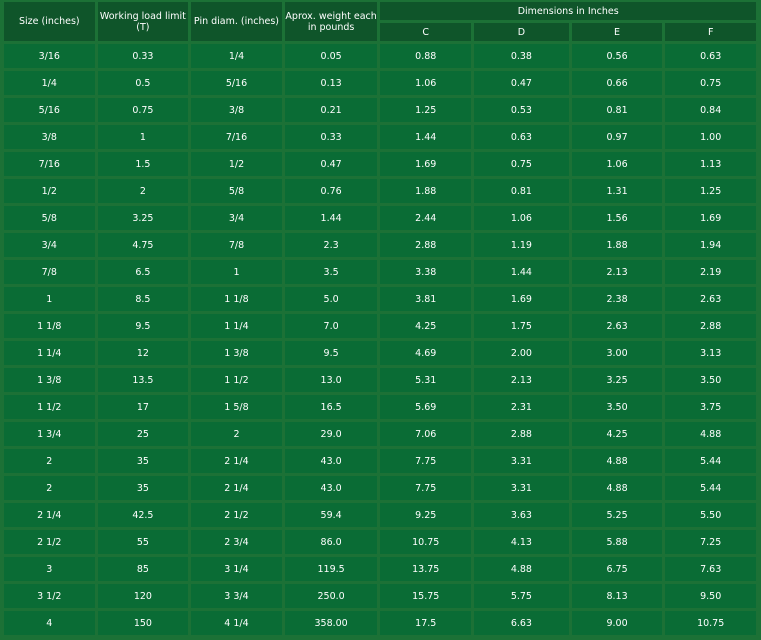 This screenshot has width=761, height=640. I want to click on cell-pin-diameter: 5/16, so click(236, 83).